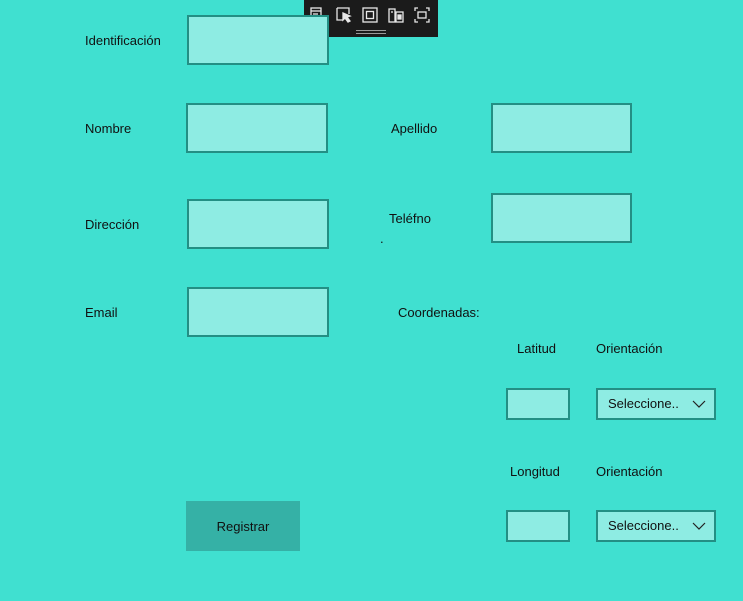 This screenshot has height=601, width=743. Describe the element at coordinates (561, 218) in the screenshot. I see `telefono-input` at that location.